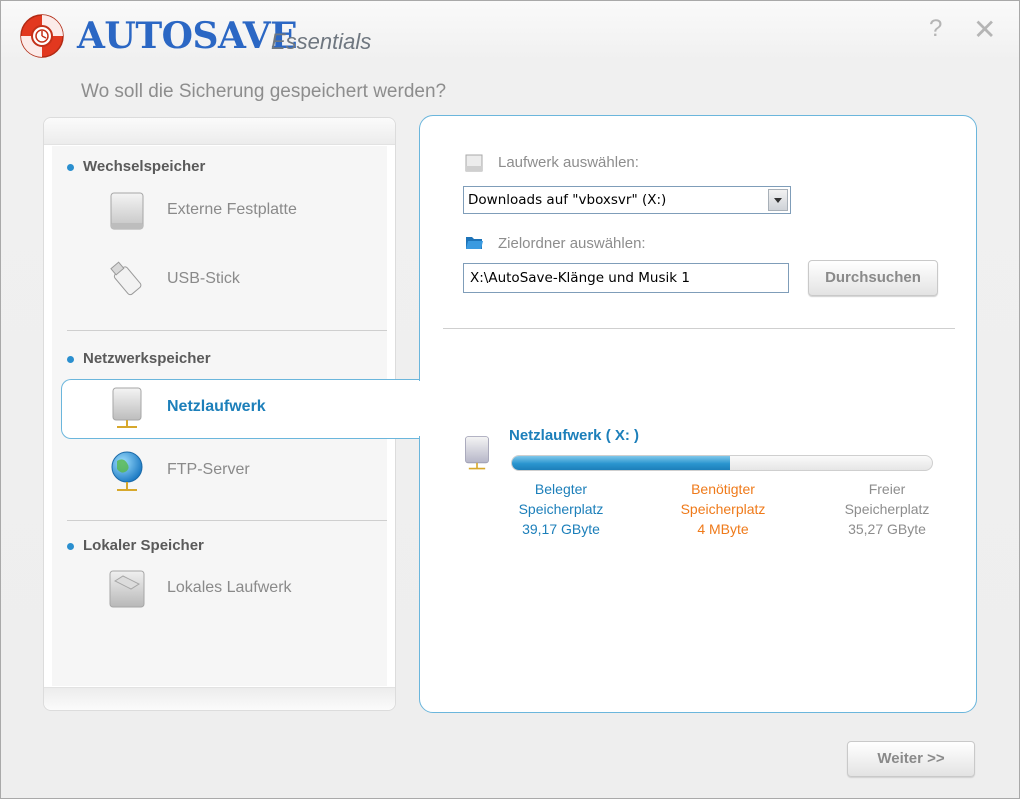 This screenshot has height=799, width=1020. What do you see at coordinates (216, 406) in the screenshot?
I see `sidebar-item-label: Netzlaufwerk` at bounding box center [216, 406].